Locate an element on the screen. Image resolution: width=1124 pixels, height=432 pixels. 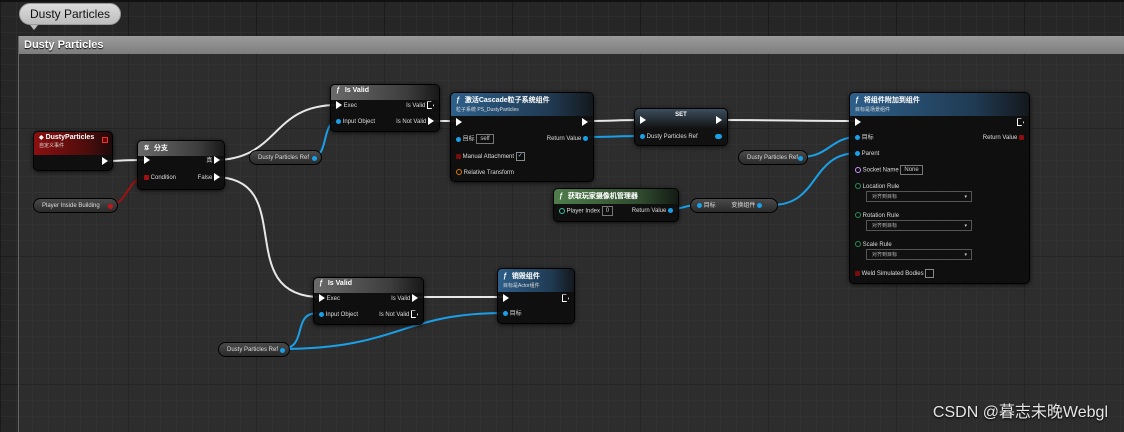
is-valid-bottom-exec-pin: Exec is located at coordinates (329, 299).